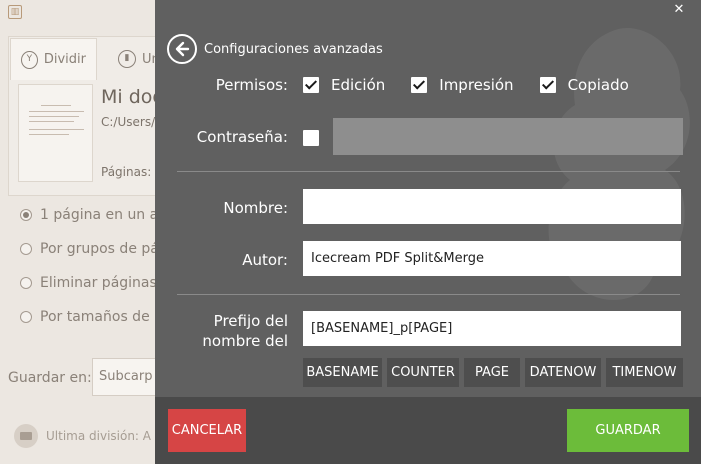  I want to click on token-basename-button: BASENAME, so click(342, 372).